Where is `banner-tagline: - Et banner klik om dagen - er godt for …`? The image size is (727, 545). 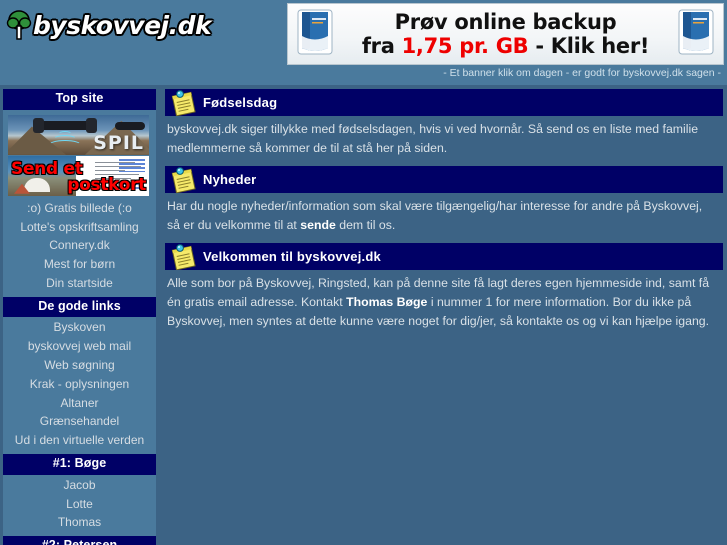
banner-tagline: - Et banner klik om dagen - er godt for … is located at coordinates (582, 73).